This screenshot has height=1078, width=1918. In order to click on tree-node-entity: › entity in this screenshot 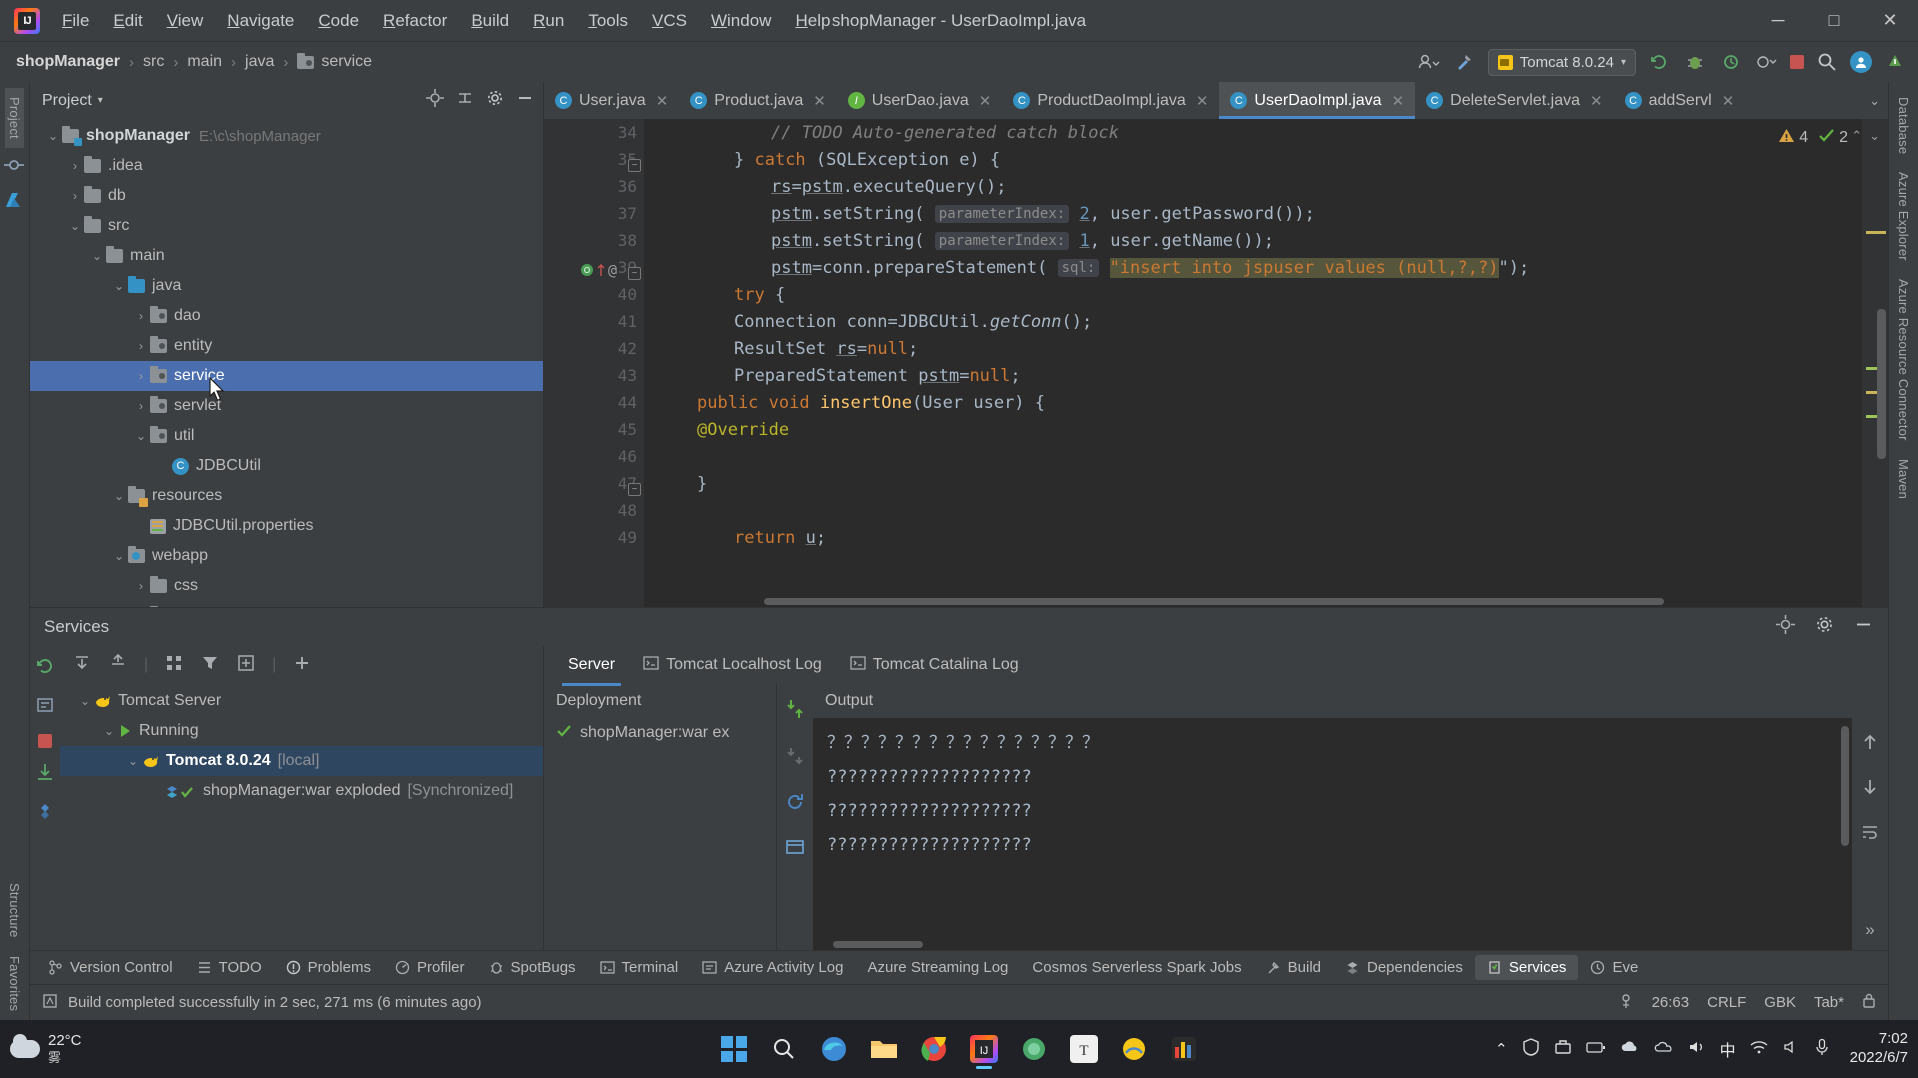, I will do `click(286, 346)`.